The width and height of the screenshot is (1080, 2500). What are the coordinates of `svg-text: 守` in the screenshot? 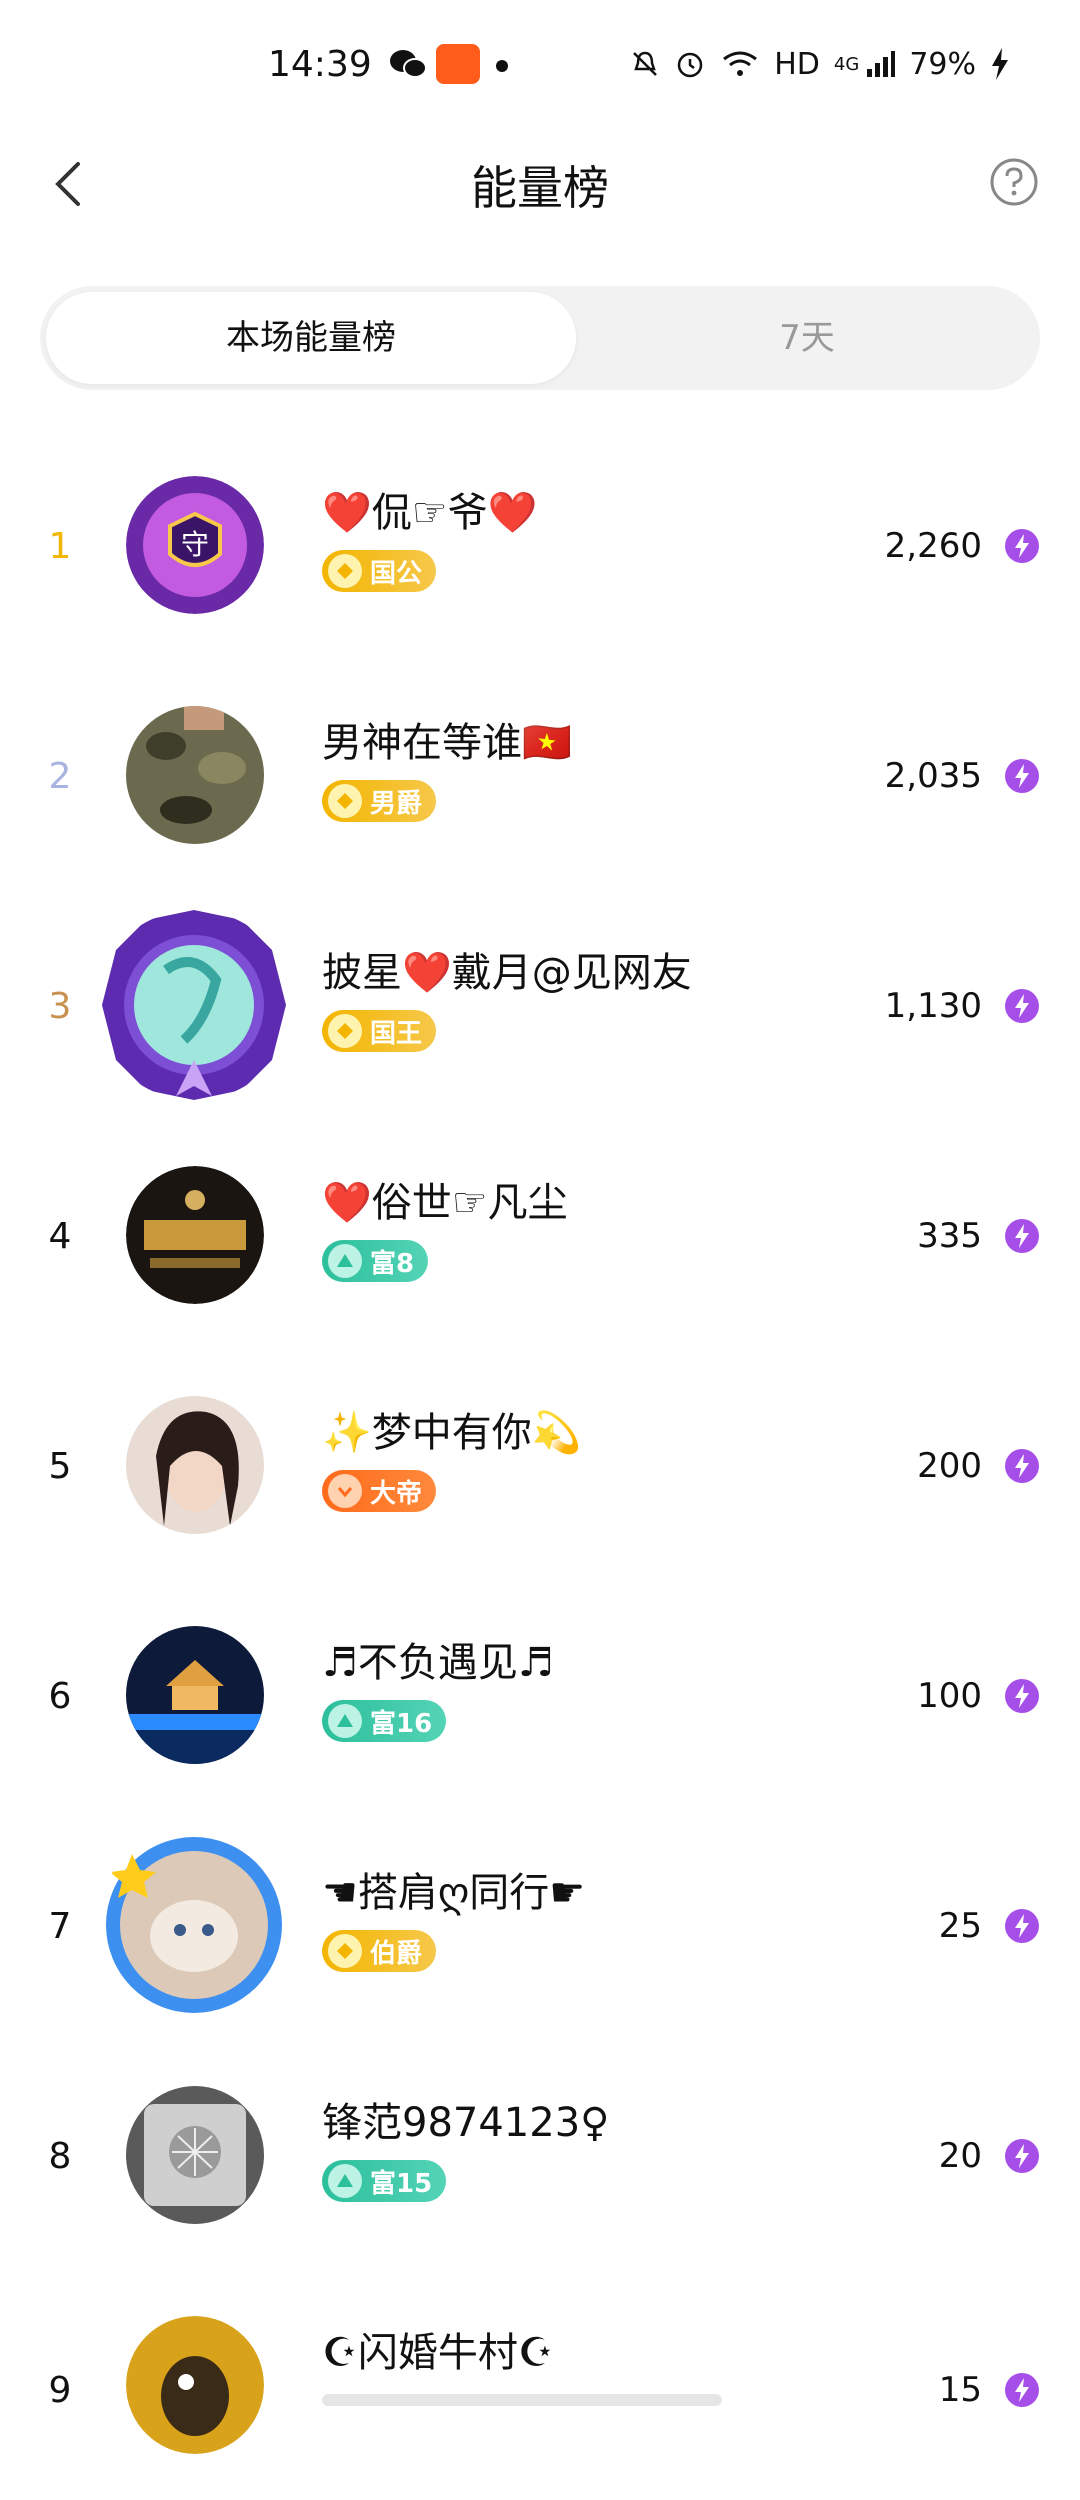 It's located at (195, 544).